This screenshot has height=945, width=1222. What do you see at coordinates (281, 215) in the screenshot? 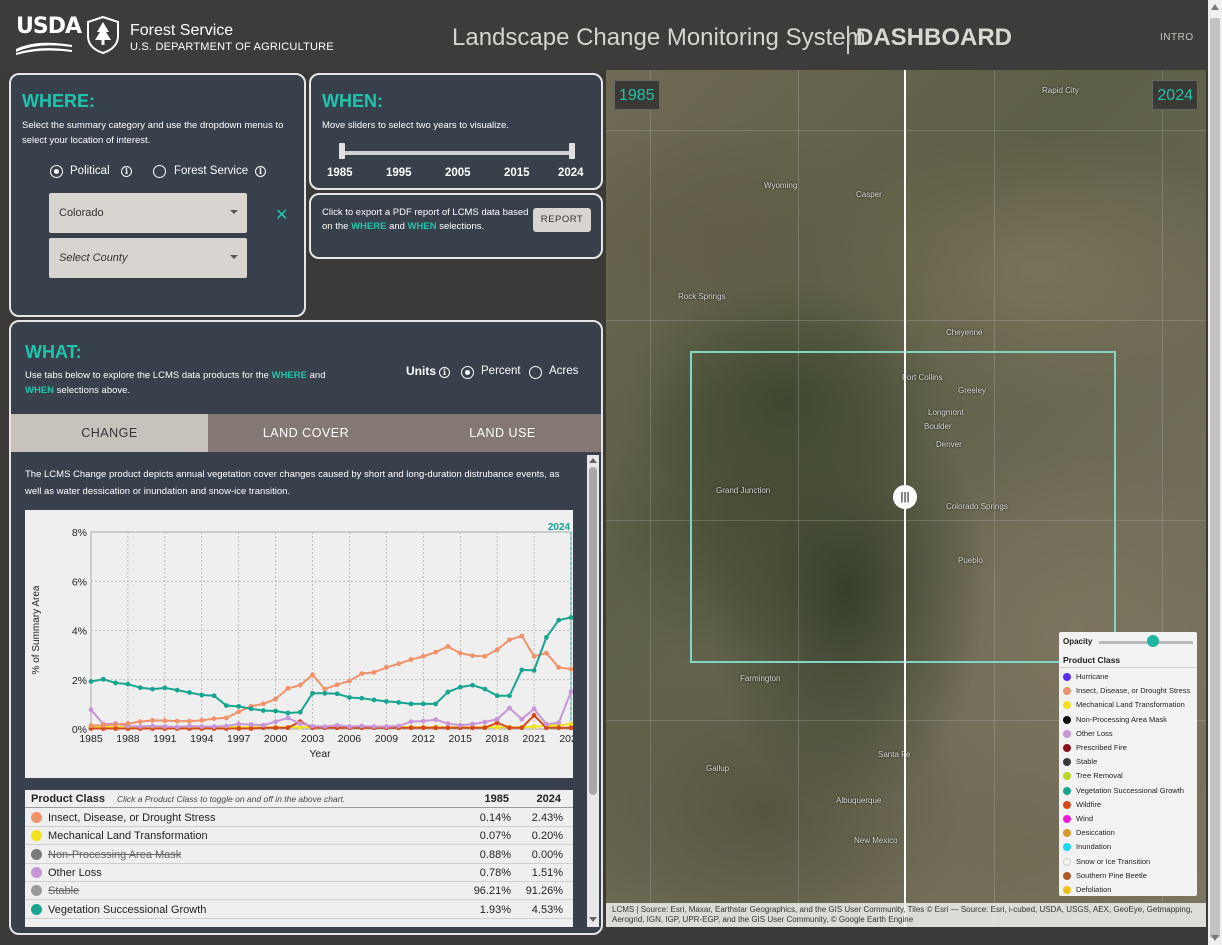
I see `clear-selection-icon: ✕` at bounding box center [281, 215].